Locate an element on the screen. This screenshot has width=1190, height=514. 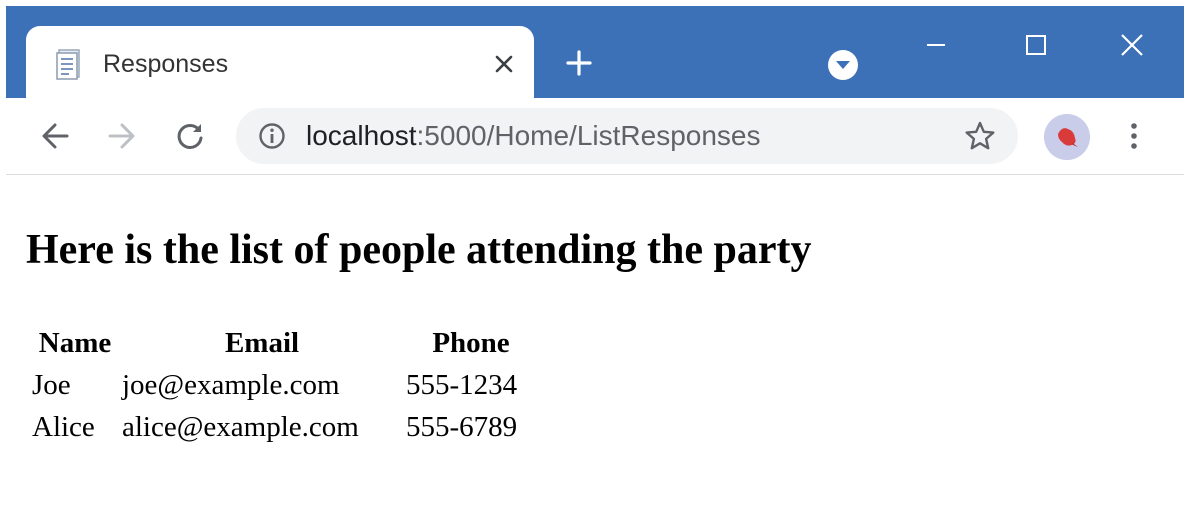
avatar-icon is located at coordinates (1067, 137).